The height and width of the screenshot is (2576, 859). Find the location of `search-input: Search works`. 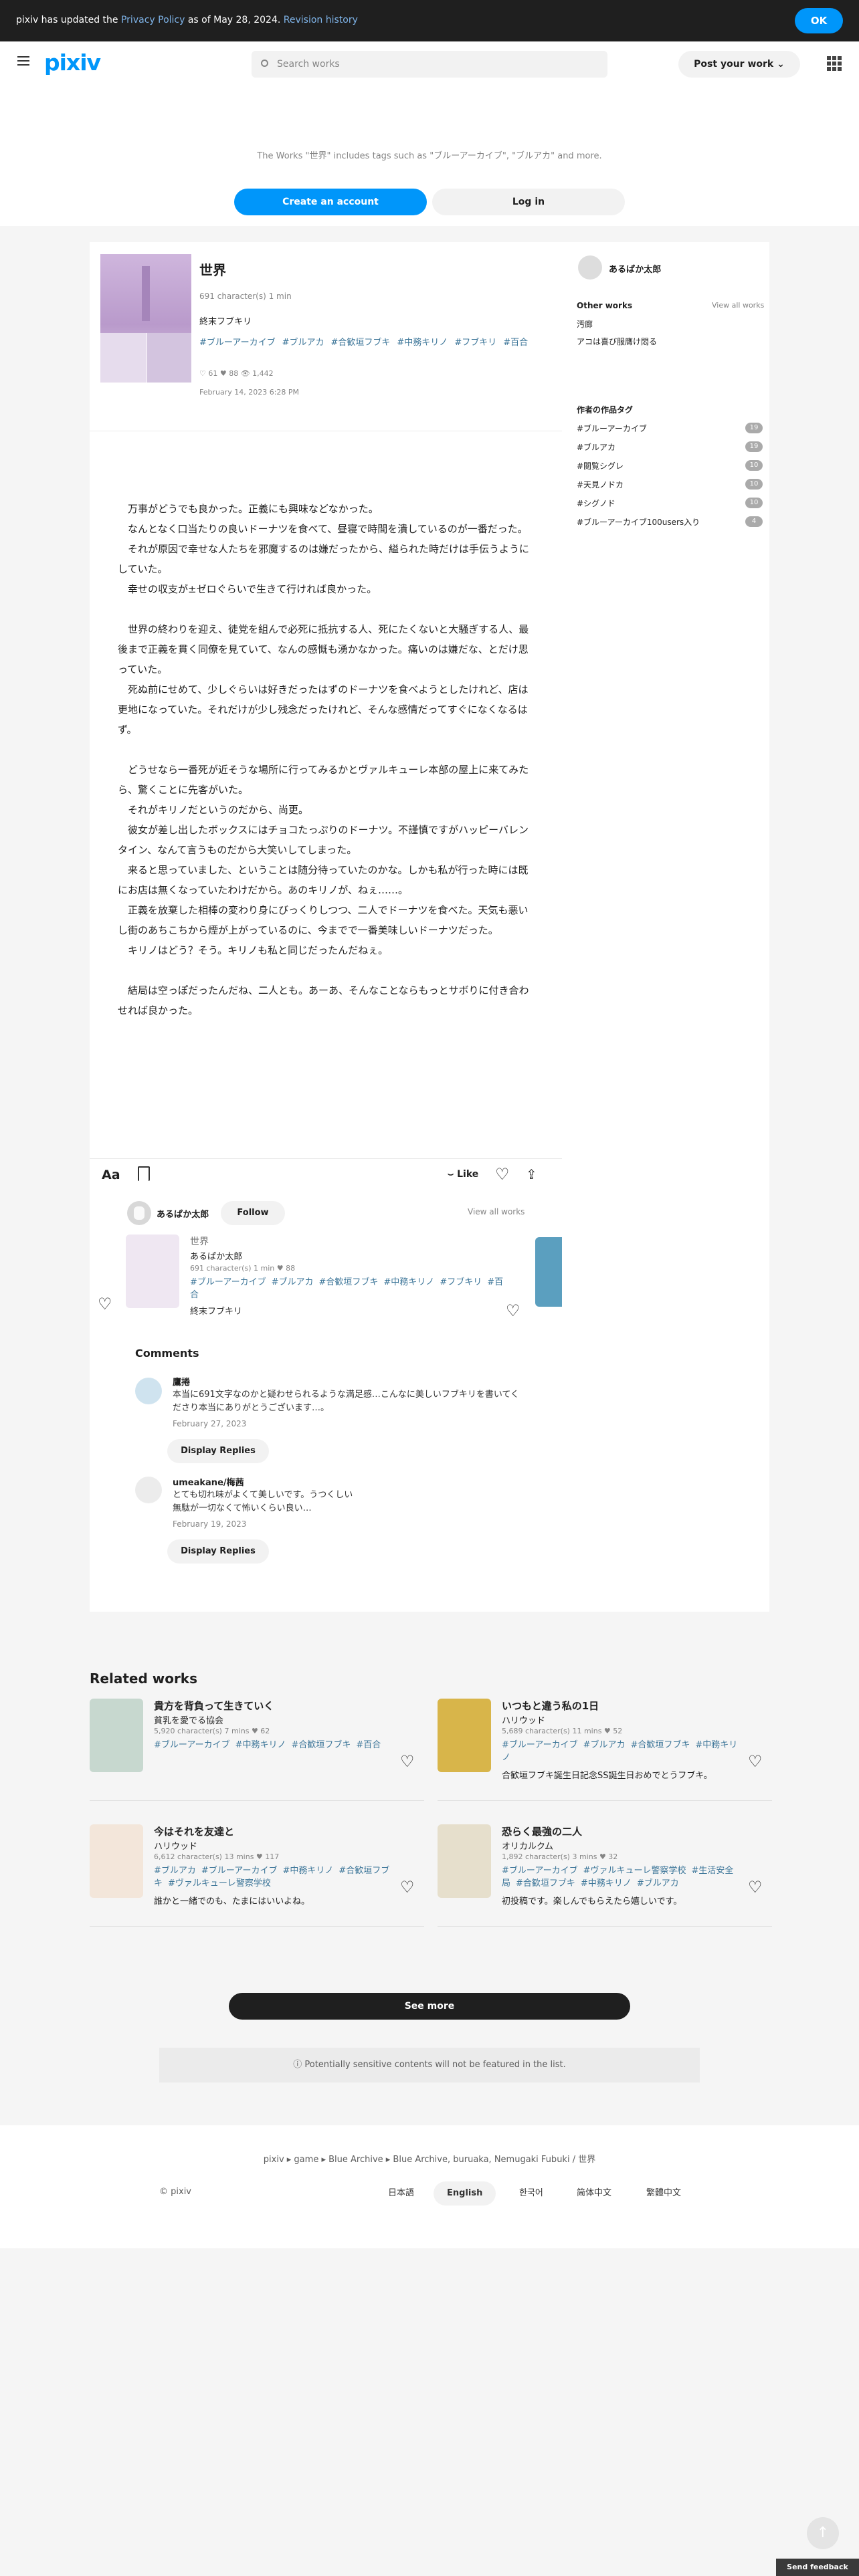

search-input: Search works is located at coordinates (429, 64).